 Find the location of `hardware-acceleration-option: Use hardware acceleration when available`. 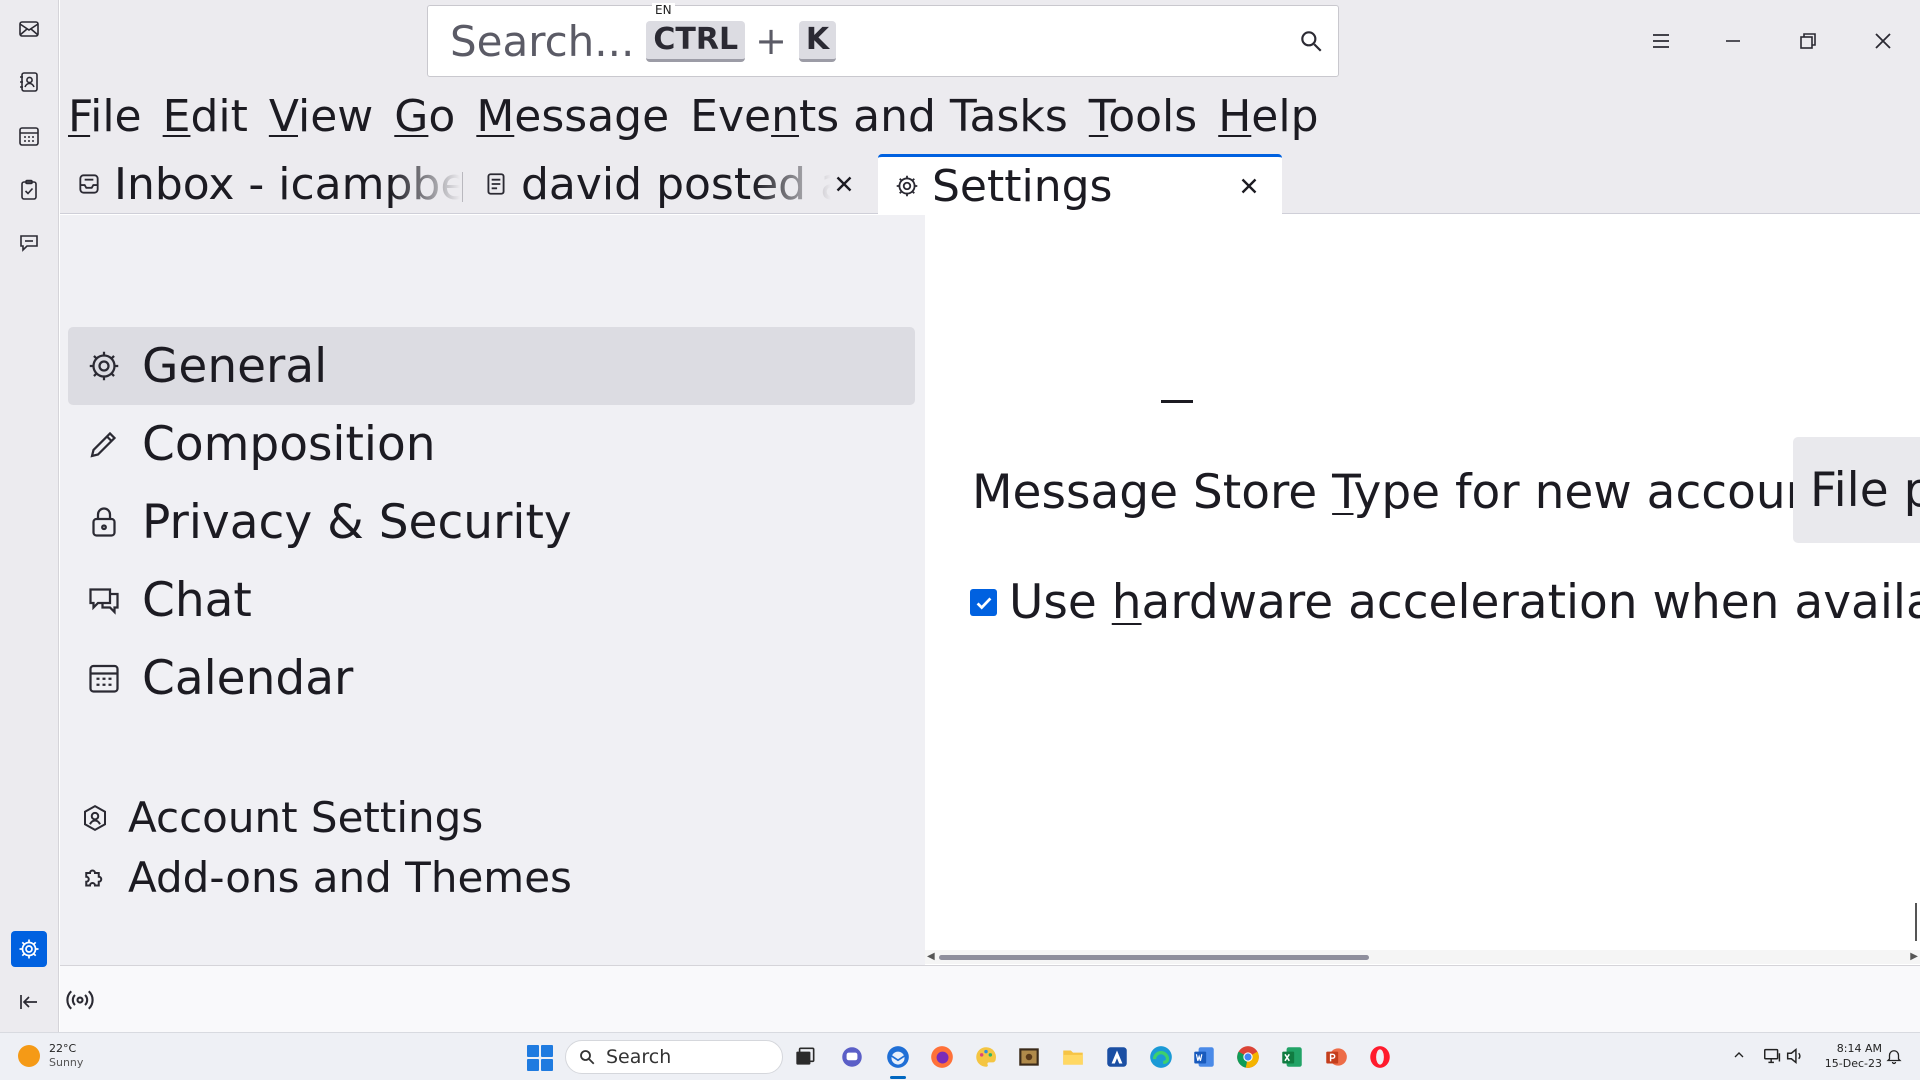

hardware-acceleration-option: Use hardware acceleration when available is located at coordinates (1445, 602).